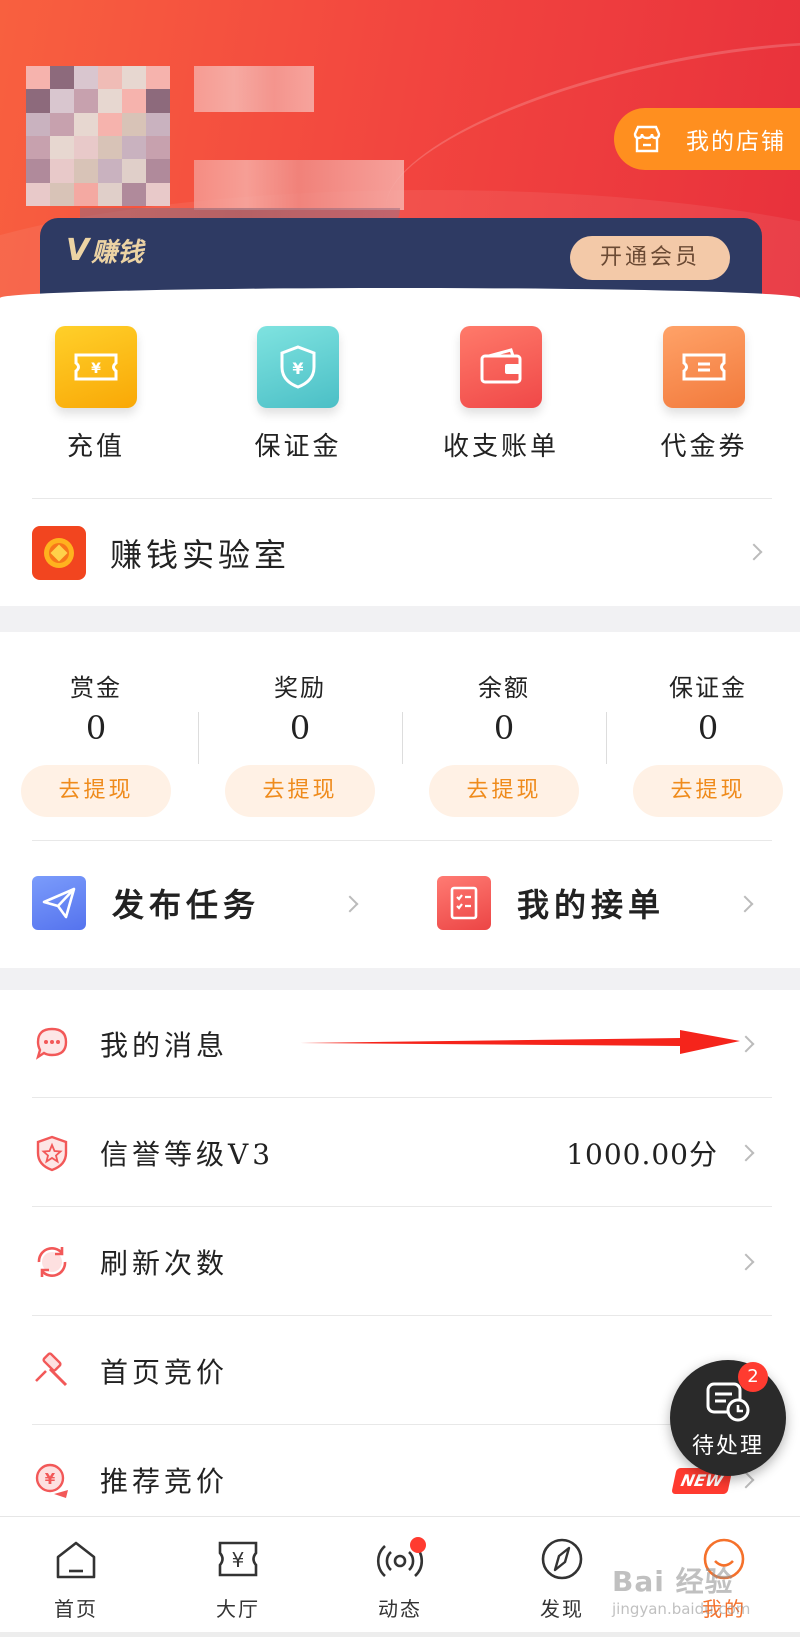 Image resolution: width=800 pixels, height=1637 pixels. What do you see at coordinates (464, 903) in the screenshot?
I see `checklist-icon` at bounding box center [464, 903].